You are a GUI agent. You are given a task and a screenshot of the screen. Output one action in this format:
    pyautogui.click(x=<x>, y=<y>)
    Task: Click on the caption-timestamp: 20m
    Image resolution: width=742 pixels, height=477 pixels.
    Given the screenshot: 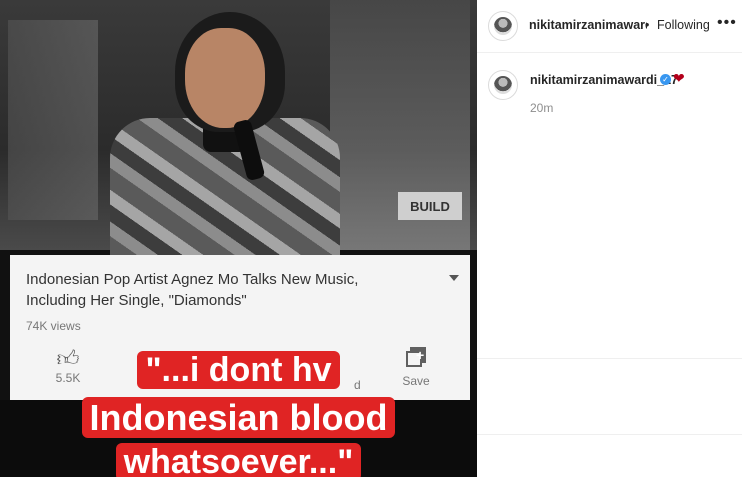 What is the action you would take?
    pyautogui.click(x=541, y=108)
    